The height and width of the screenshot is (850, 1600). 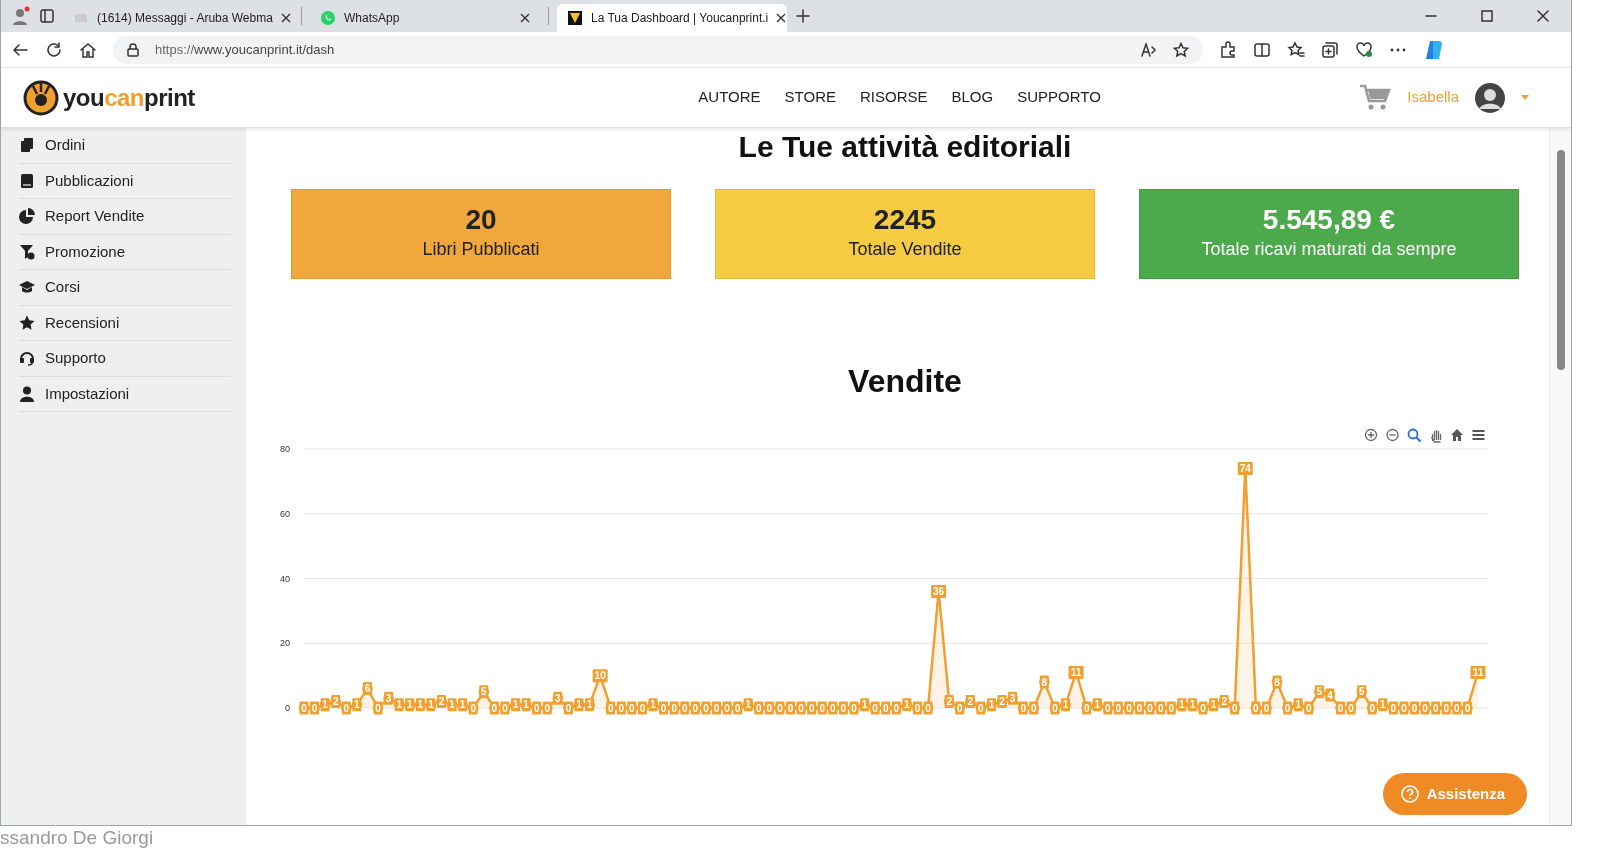 I want to click on sidebar-item: Supporto, so click(x=125, y=359).